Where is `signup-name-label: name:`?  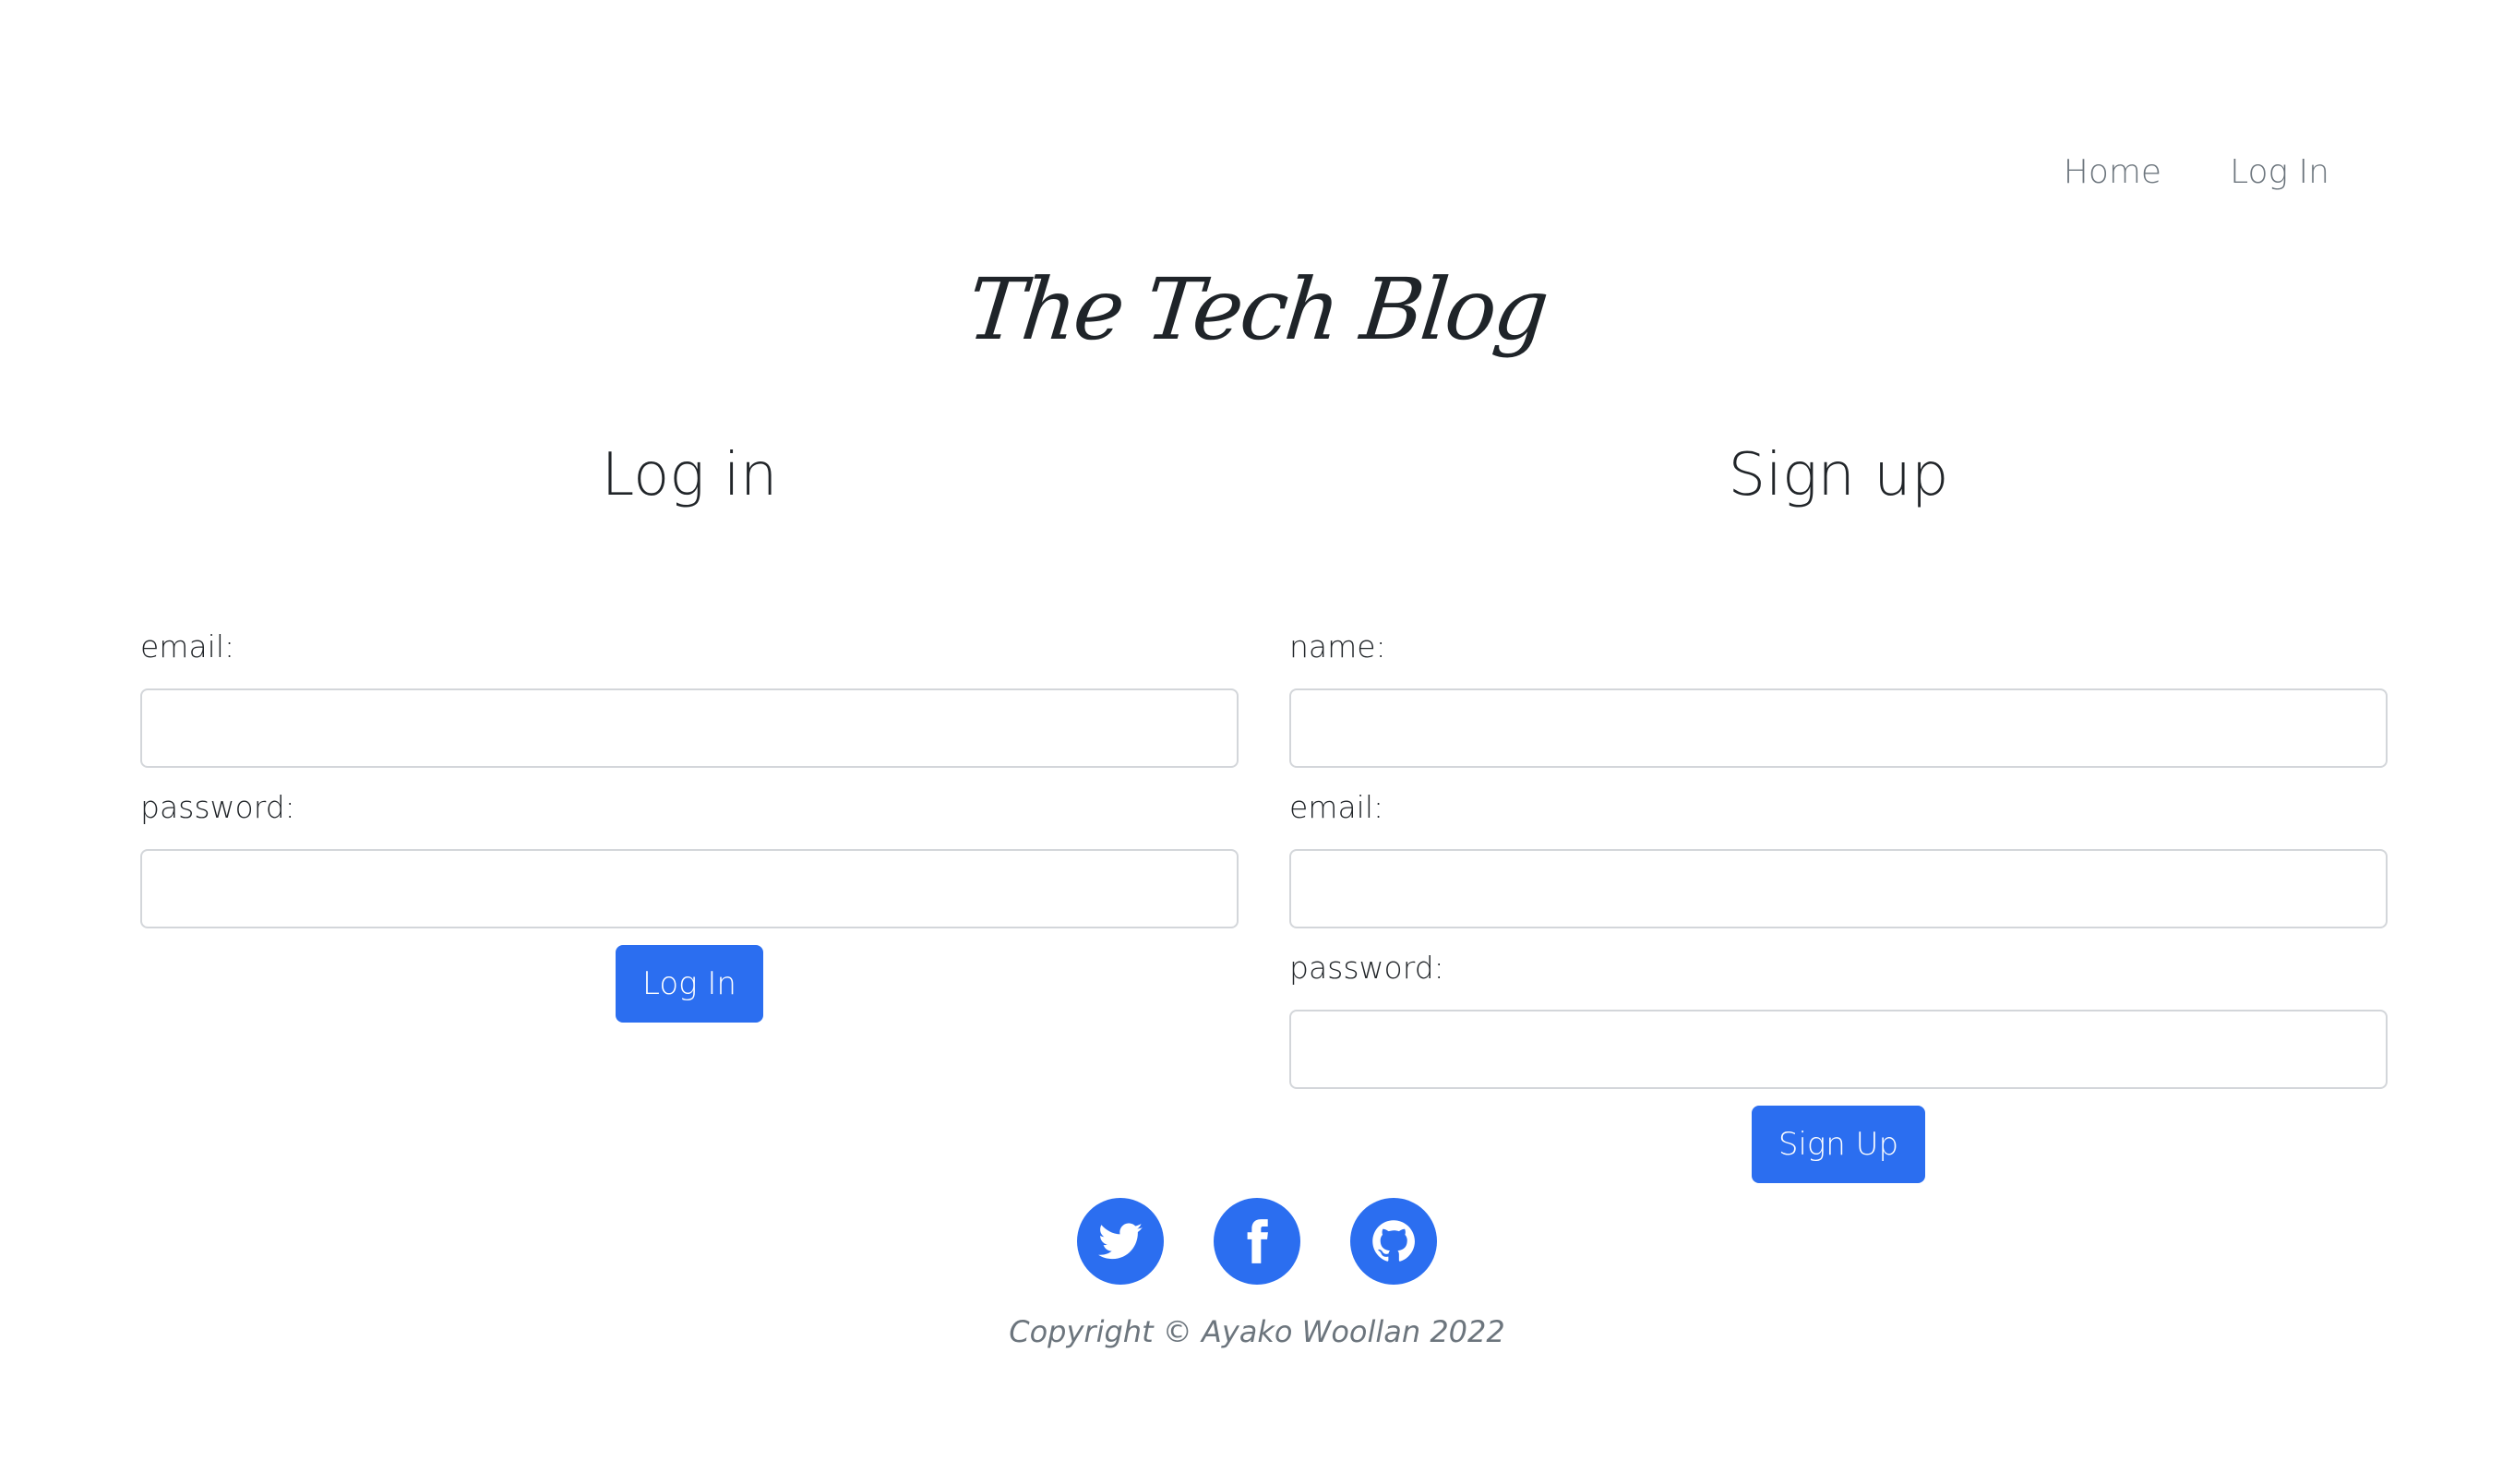 signup-name-label: name: is located at coordinates (1337, 646).